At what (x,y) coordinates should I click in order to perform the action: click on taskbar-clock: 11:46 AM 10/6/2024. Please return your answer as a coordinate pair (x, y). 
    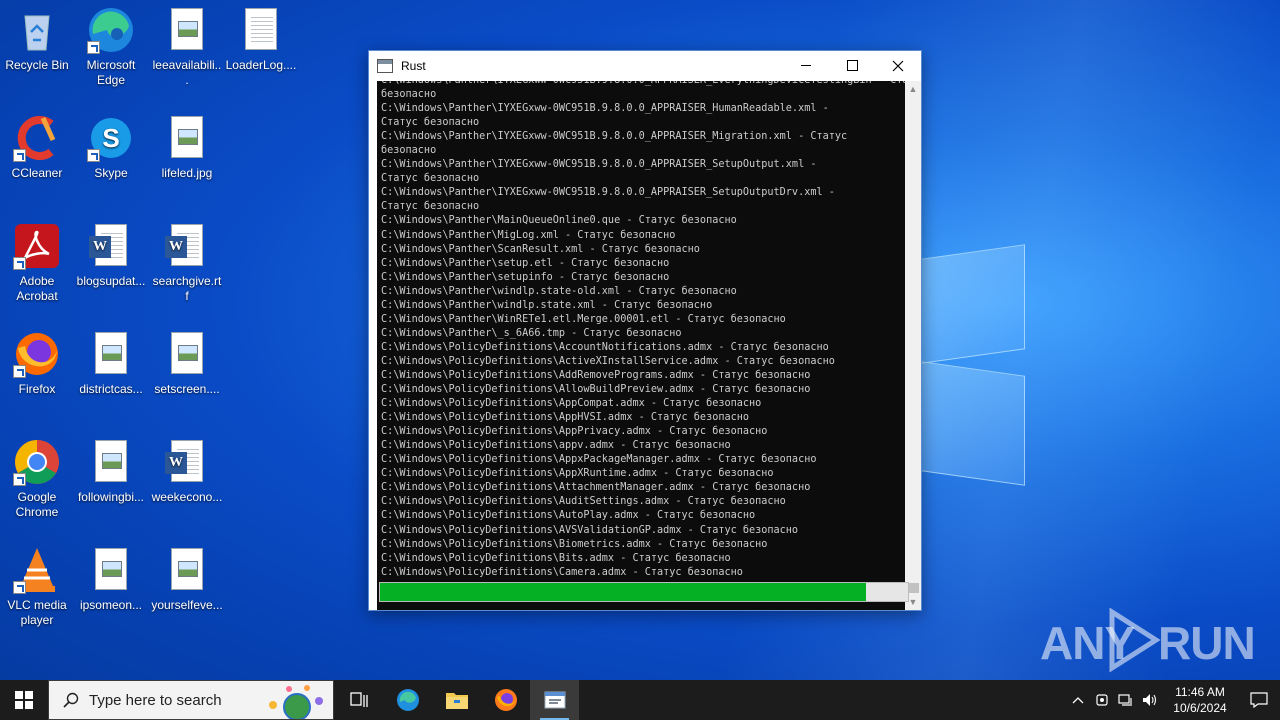
    Looking at the image, I should click on (1200, 700).